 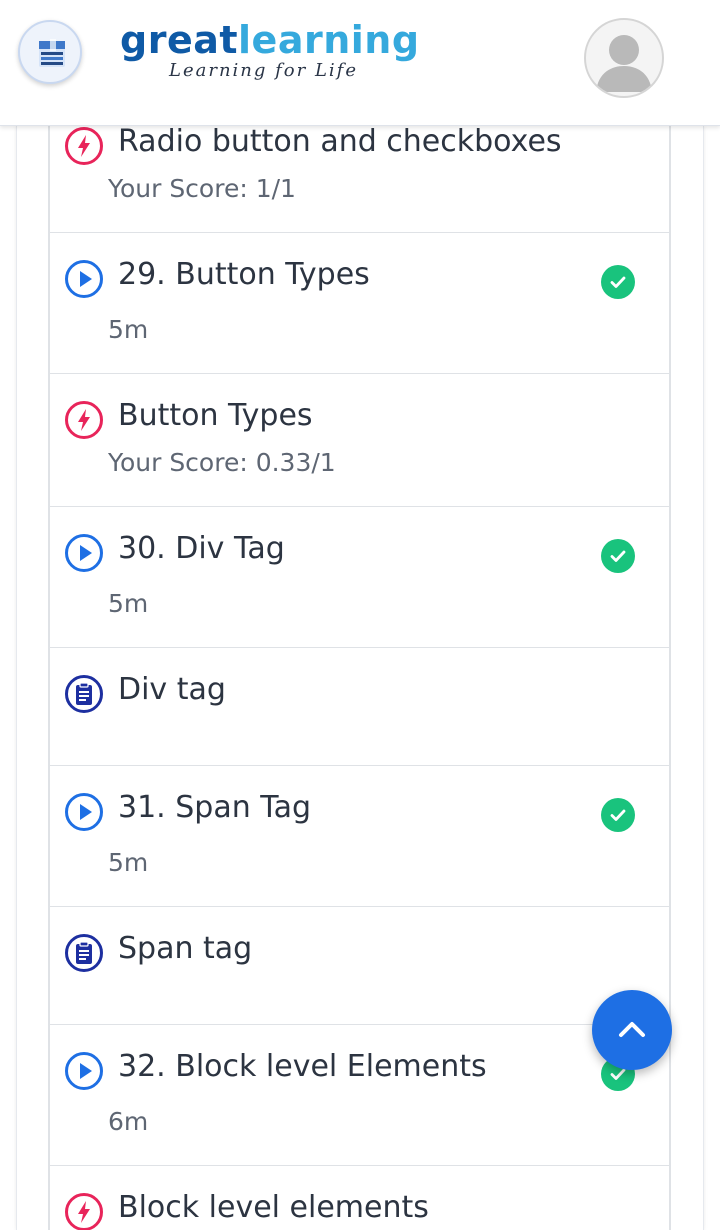 What do you see at coordinates (244, 274) in the screenshot?
I see `item-title: 29. Button Types` at bounding box center [244, 274].